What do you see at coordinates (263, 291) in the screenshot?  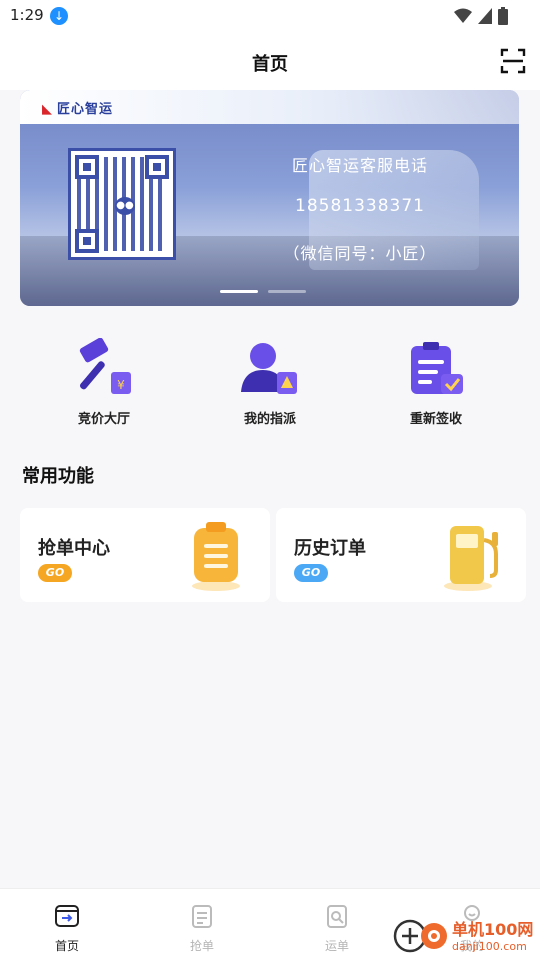 I see `carousel-indicator` at bounding box center [263, 291].